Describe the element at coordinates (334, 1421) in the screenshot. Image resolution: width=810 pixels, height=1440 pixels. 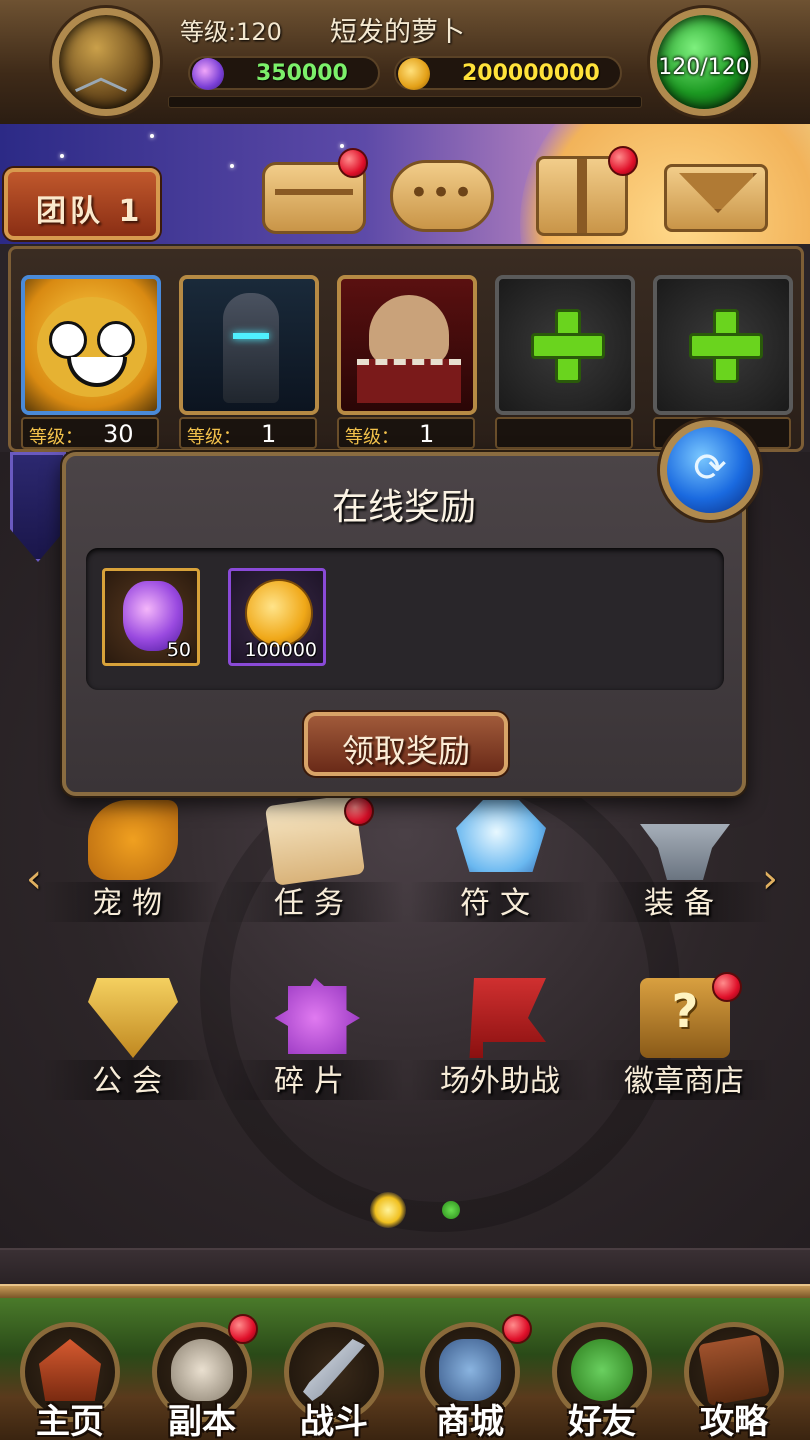
I see `nav-label: 战斗` at that location.